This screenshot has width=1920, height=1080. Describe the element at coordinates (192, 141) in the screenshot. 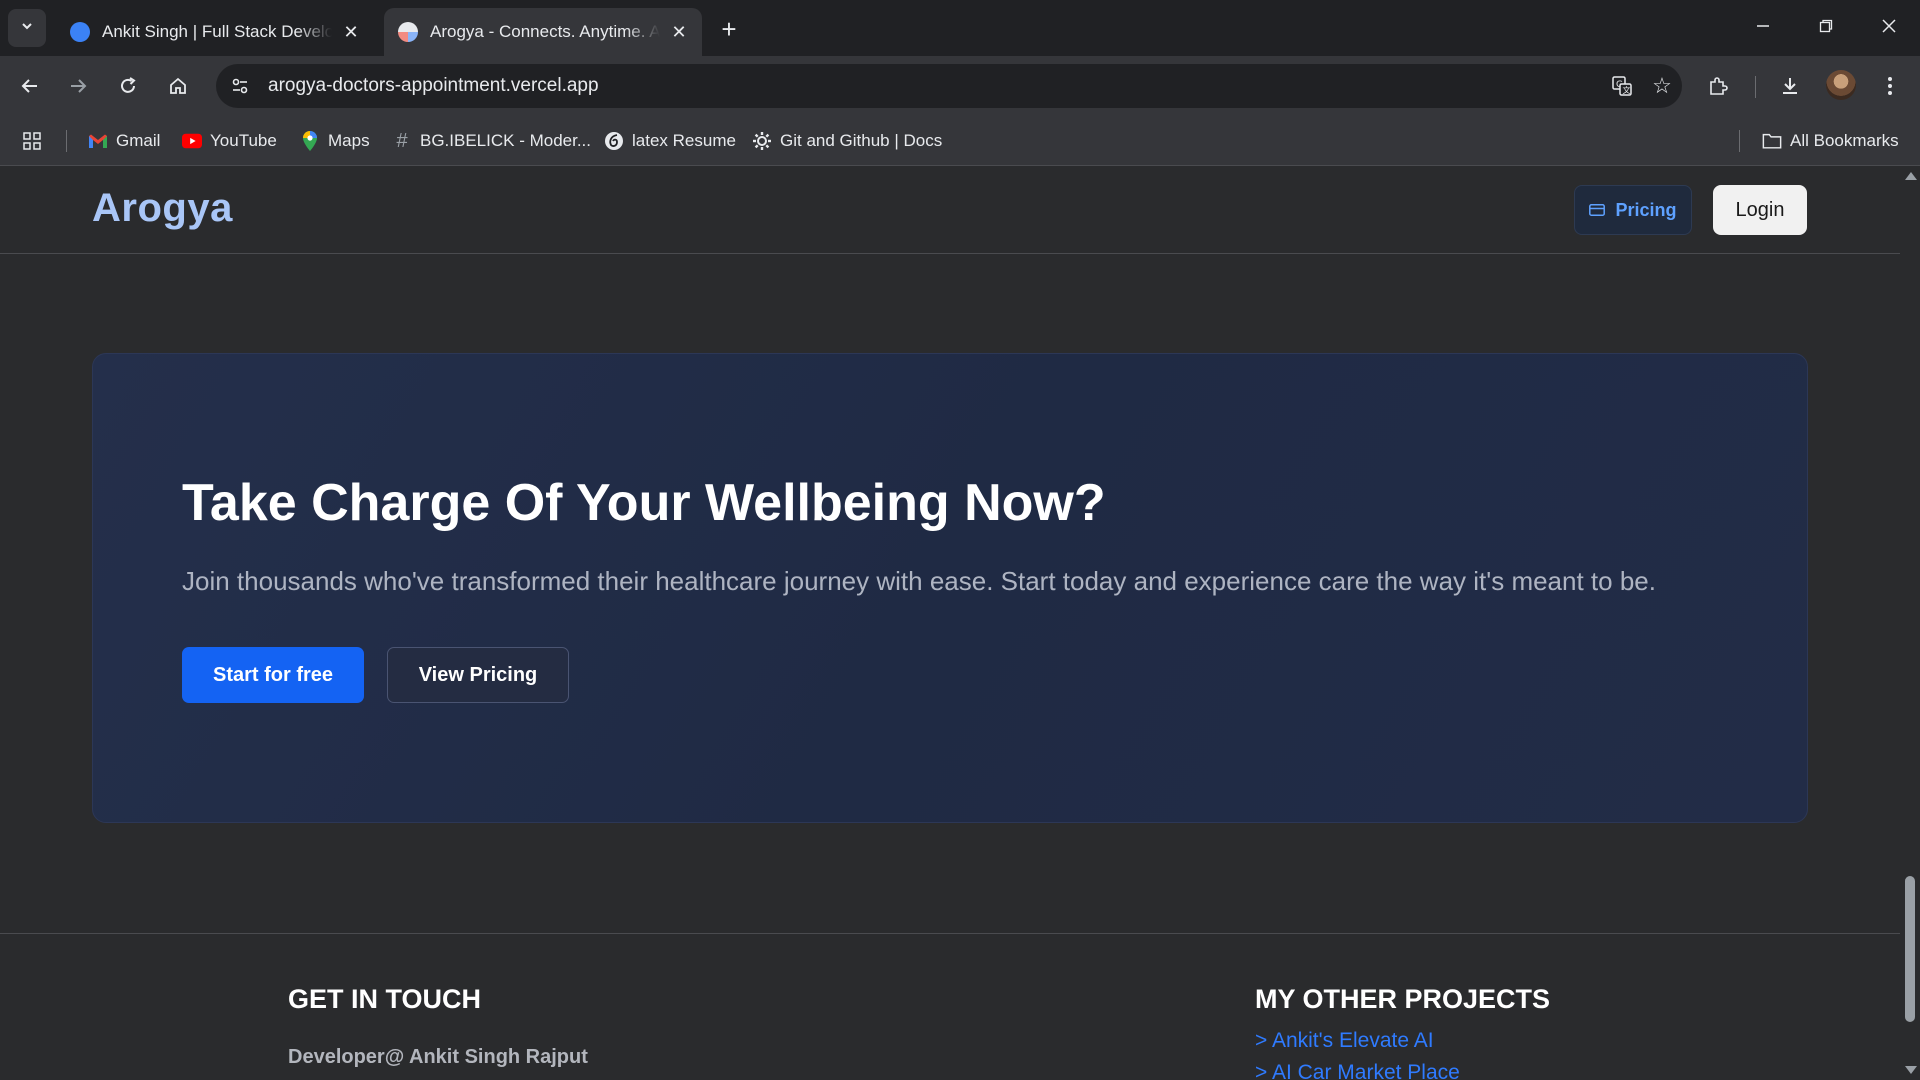

I see `youtube-icon` at that location.